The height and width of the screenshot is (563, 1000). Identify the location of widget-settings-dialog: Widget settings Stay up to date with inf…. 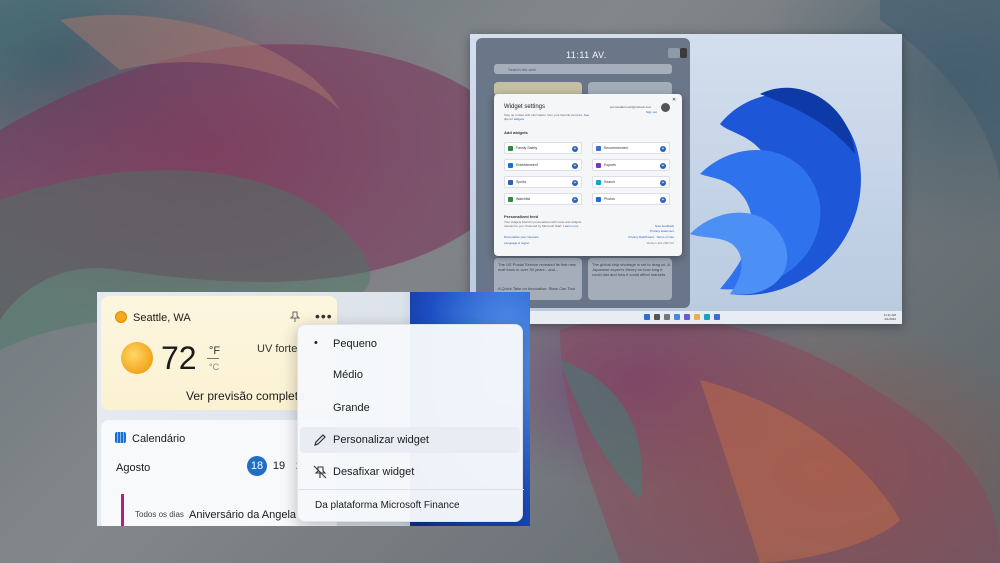
(588, 175).